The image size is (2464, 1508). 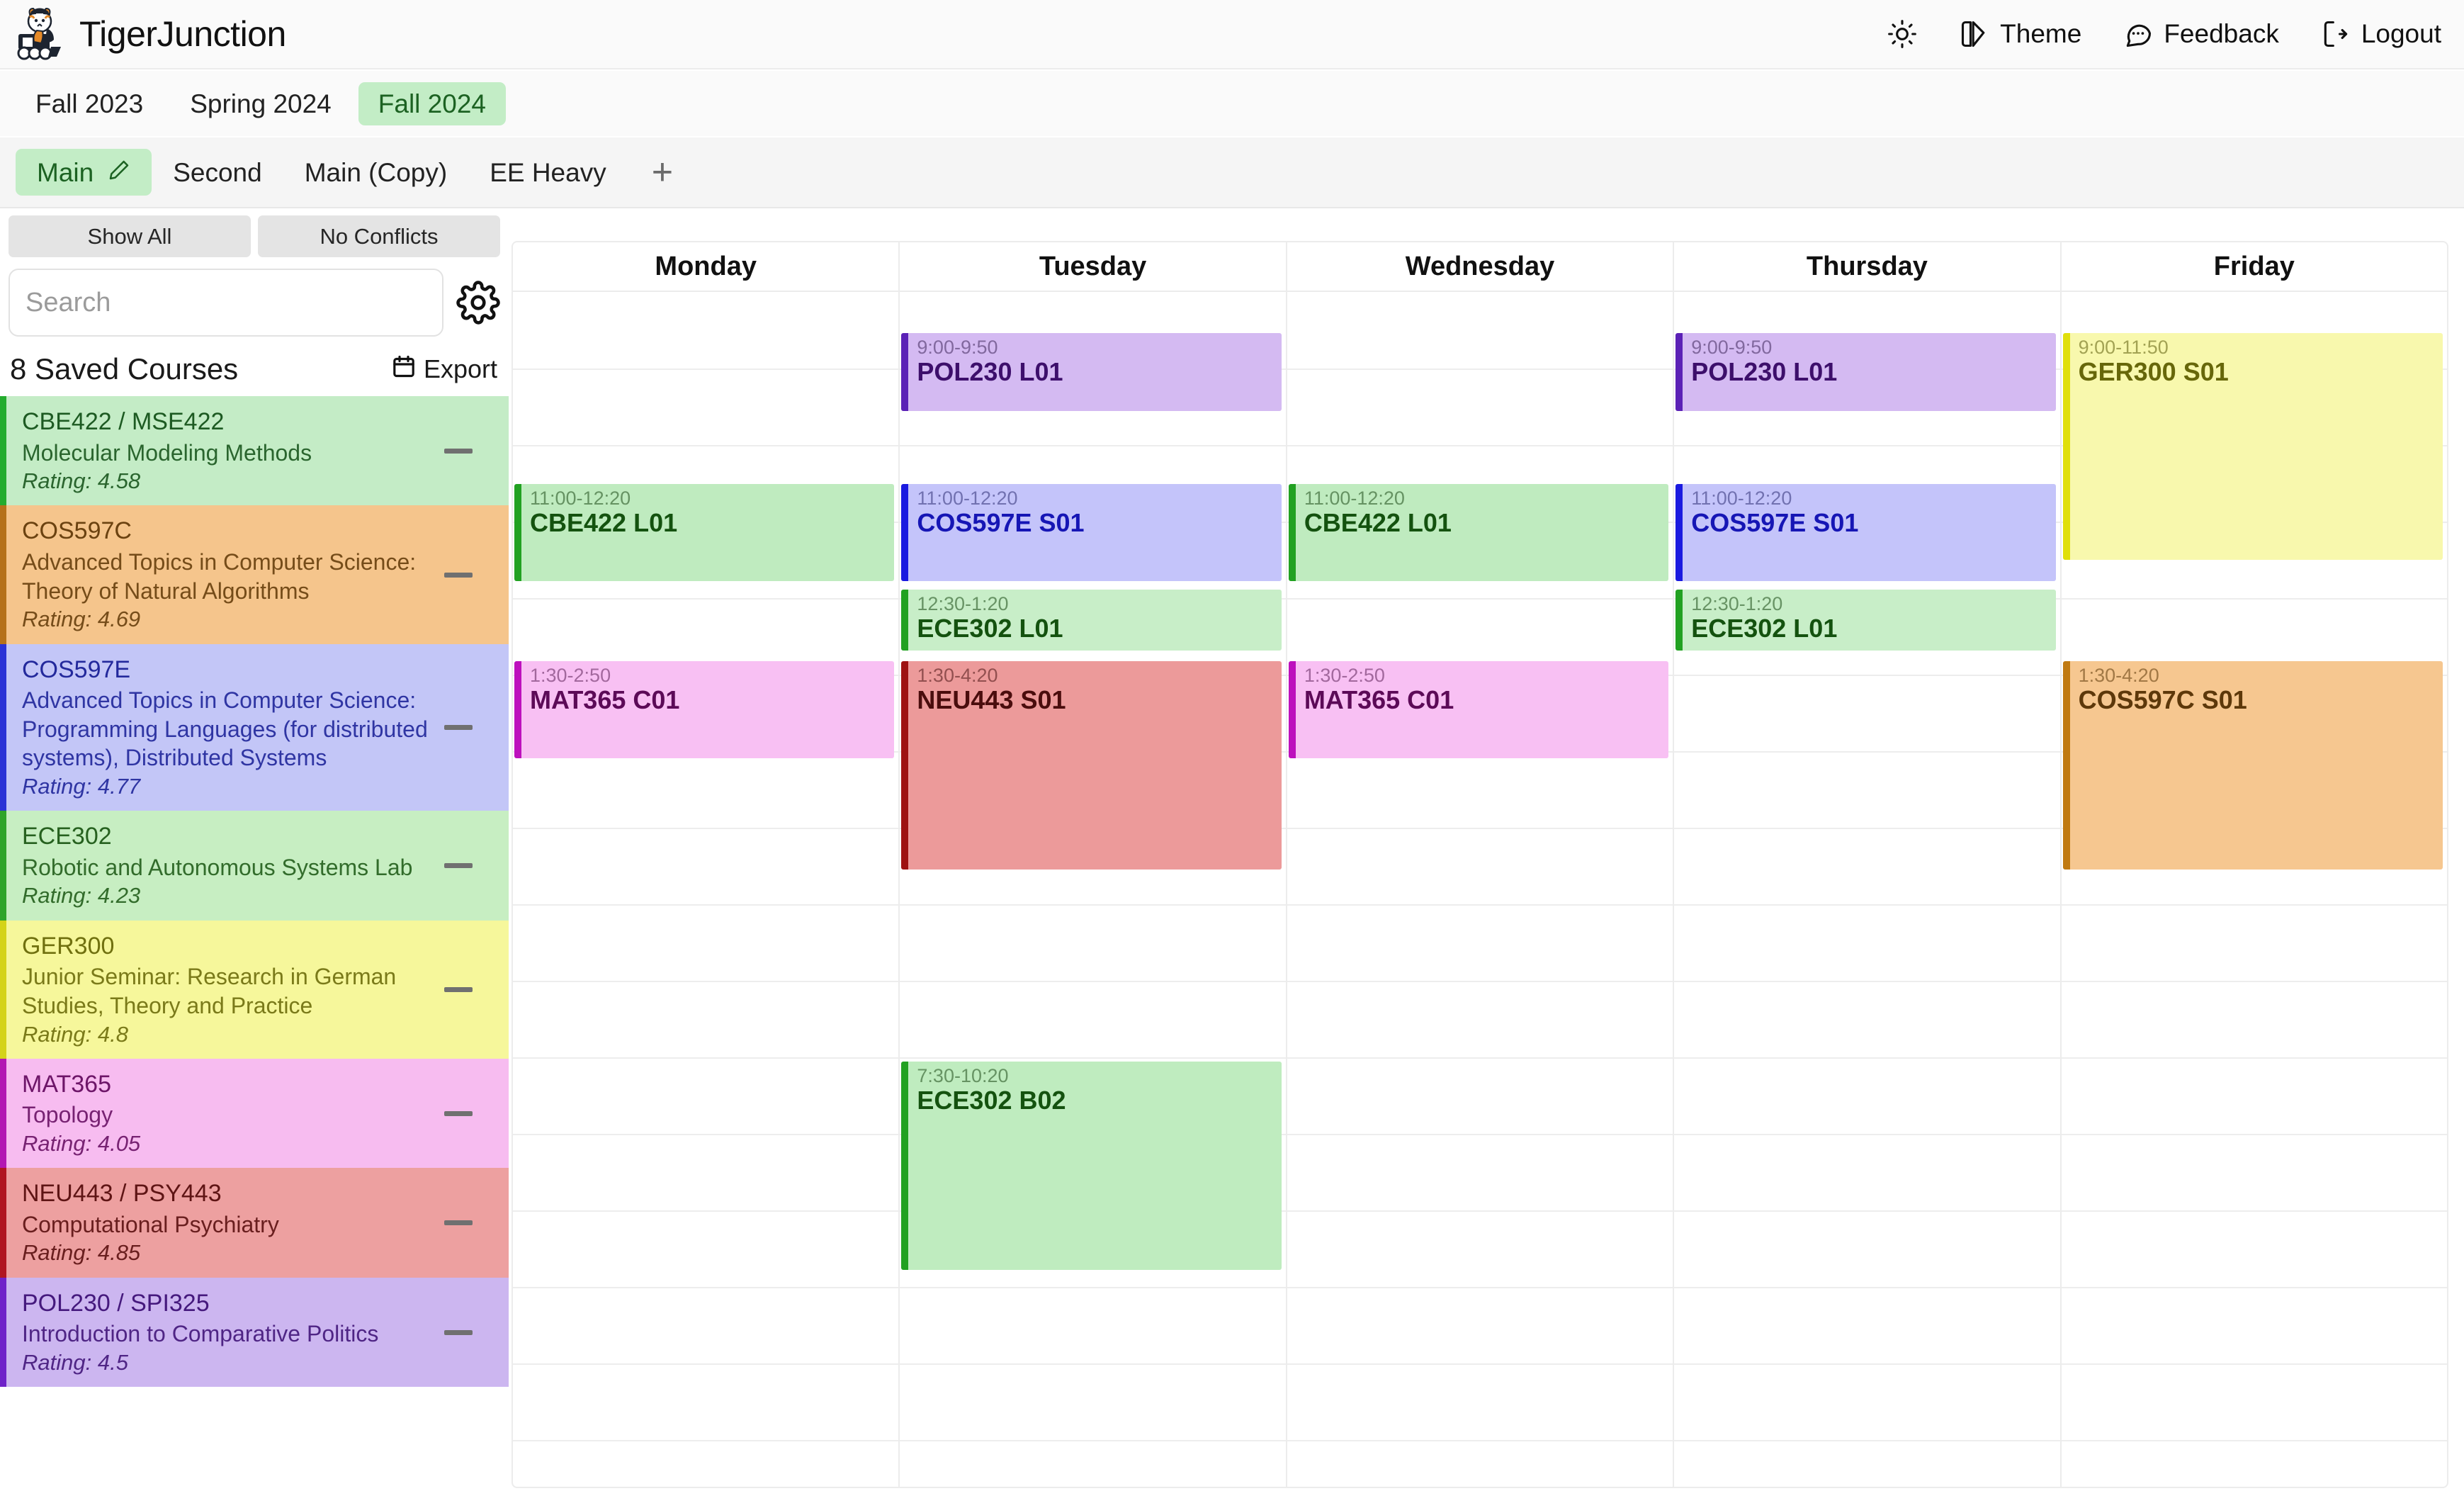 I want to click on event-time: 7:30-10:20, so click(x=963, y=1075).